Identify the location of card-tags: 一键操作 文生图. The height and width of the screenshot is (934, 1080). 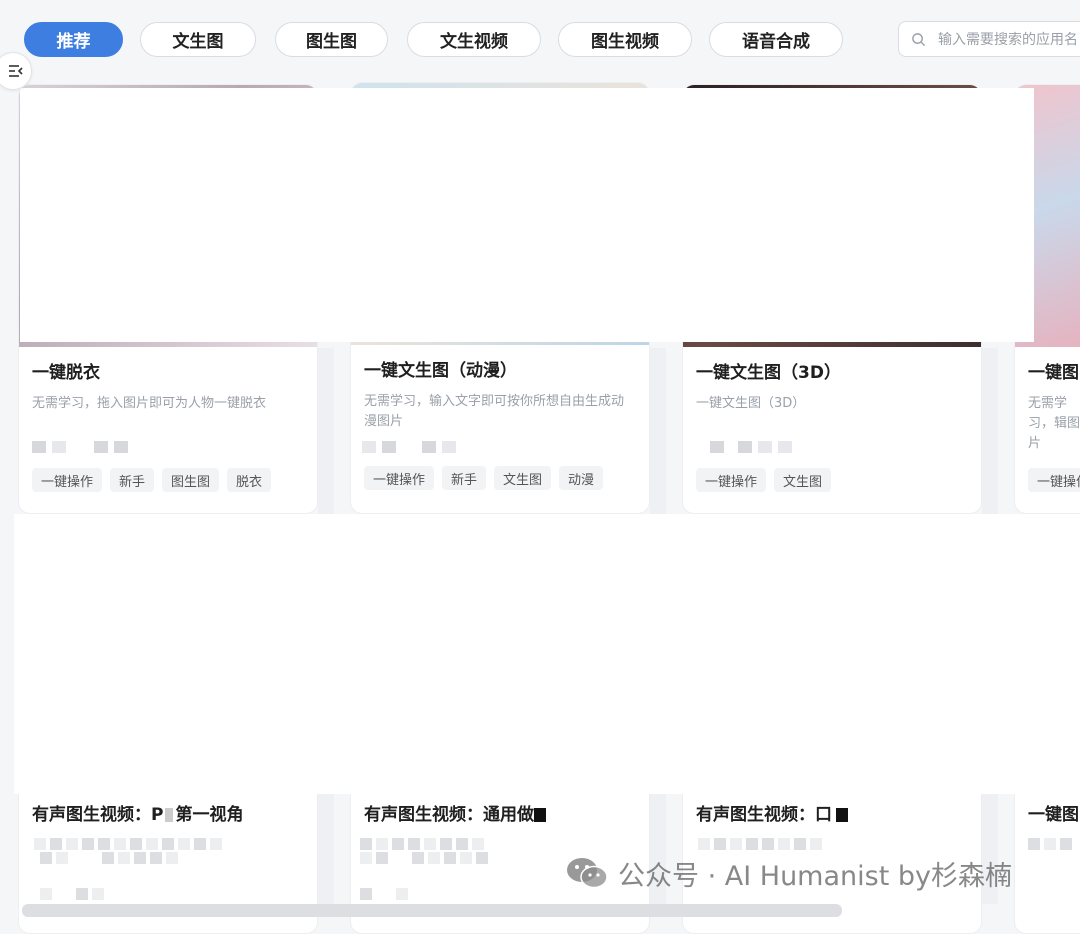
(764, 480).